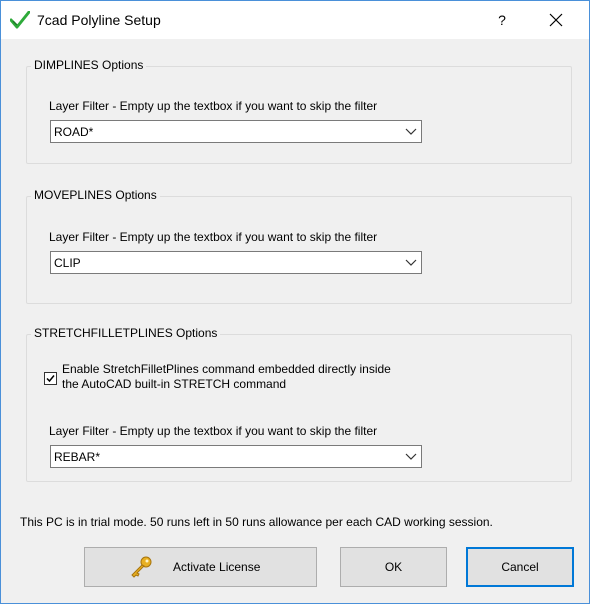 The image size is (590, 604). What do you see at coordinates (236, 131) in the screenshot?
I see `dimplines-layer-filter-combo: ROAD*` at bounding box center [236, 131].